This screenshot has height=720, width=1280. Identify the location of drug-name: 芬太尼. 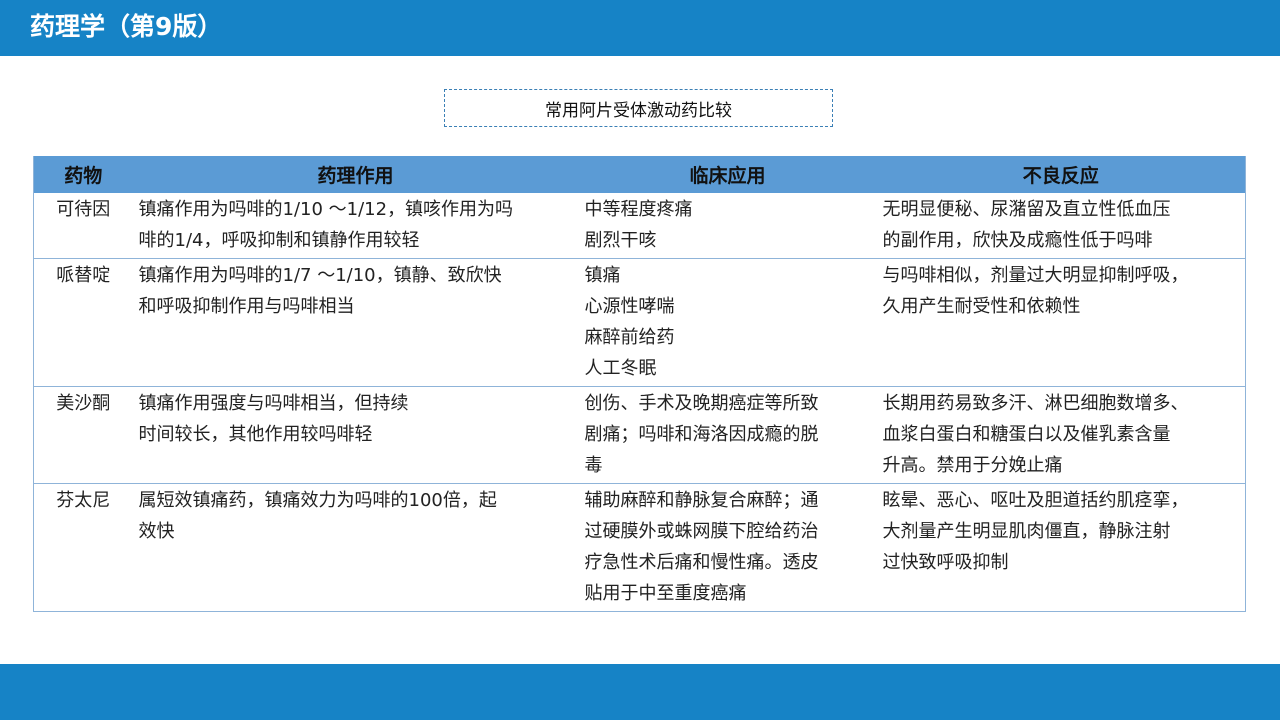
(83, 547).